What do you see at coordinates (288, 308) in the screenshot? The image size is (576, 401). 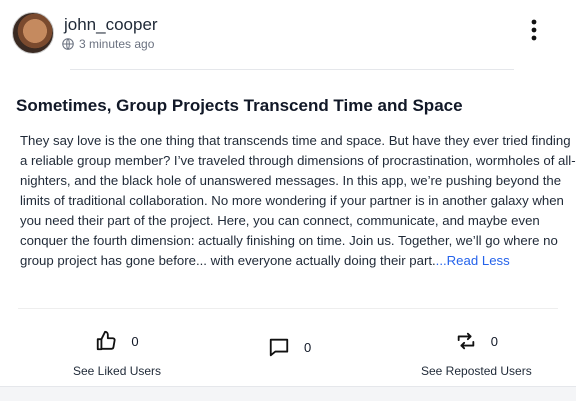 I see `actions-divider` at bounding box center [288, 308].